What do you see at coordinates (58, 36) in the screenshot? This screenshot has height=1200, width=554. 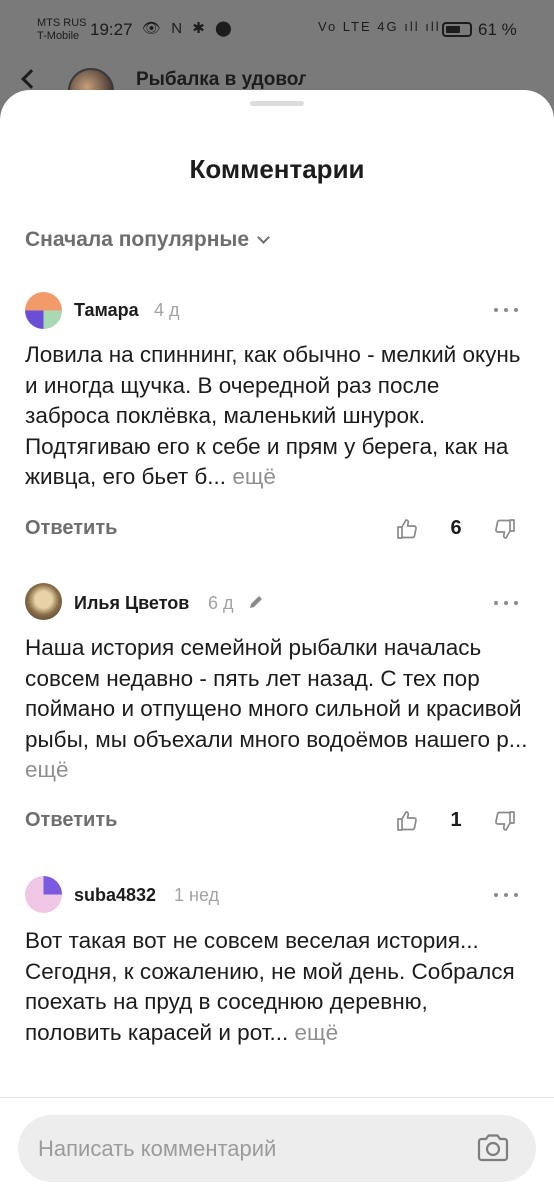 I see `carrier-2: T-Mobile` at bounding box center [58, 36].